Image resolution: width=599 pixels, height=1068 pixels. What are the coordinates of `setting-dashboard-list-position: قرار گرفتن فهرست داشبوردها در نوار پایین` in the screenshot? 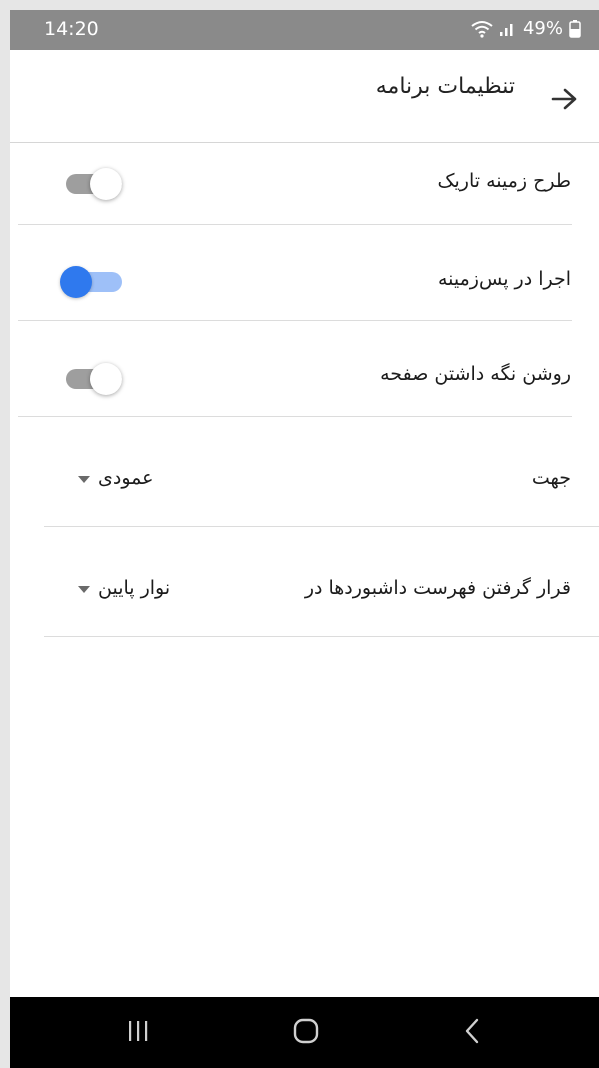 It's located at (304, 582).